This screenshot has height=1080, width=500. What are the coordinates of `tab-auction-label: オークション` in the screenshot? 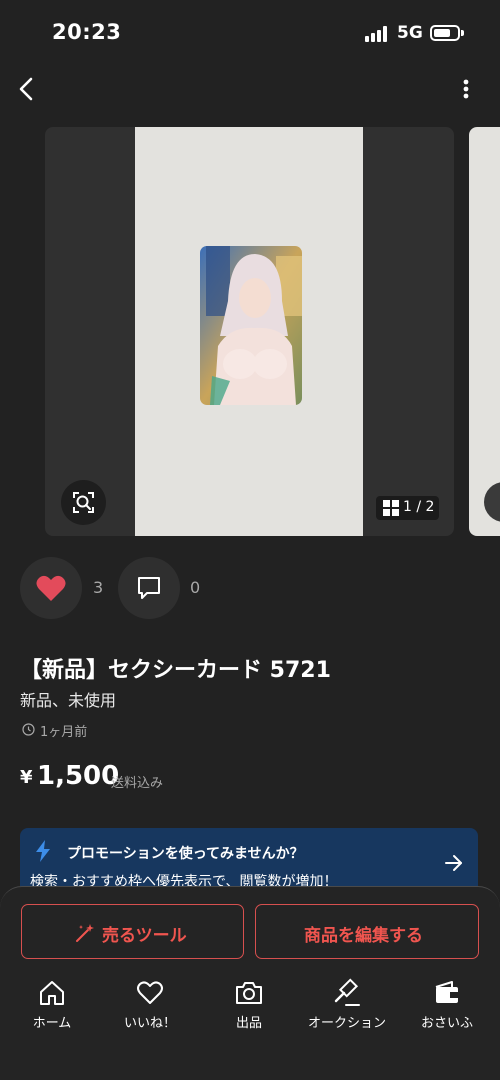 It's located at (346, 1023).